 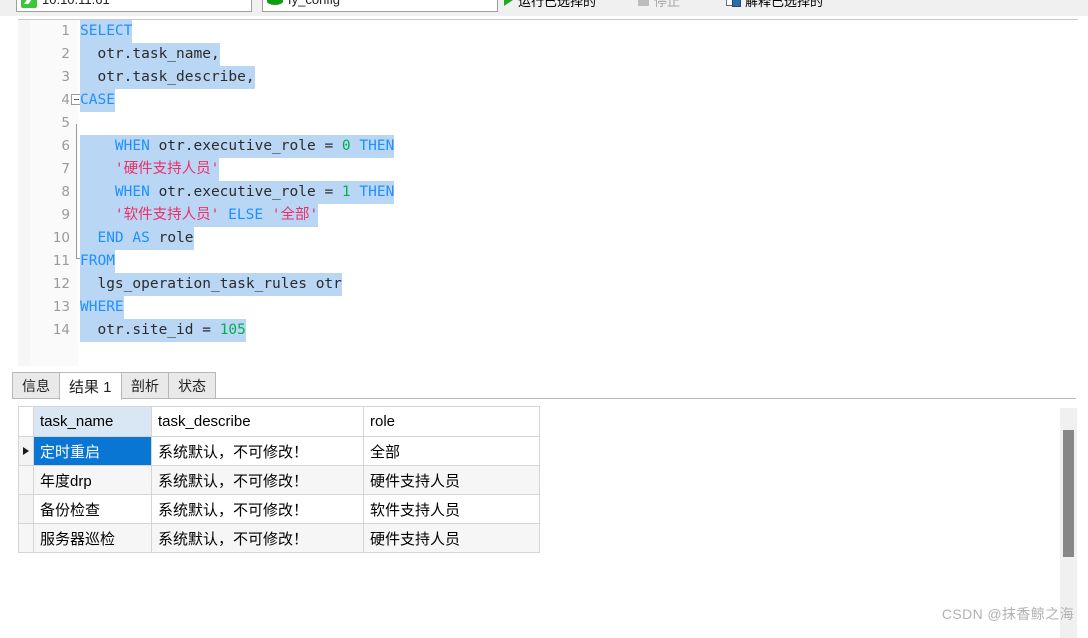 I want to click on line-number: 2, so click(x=65, y=54).